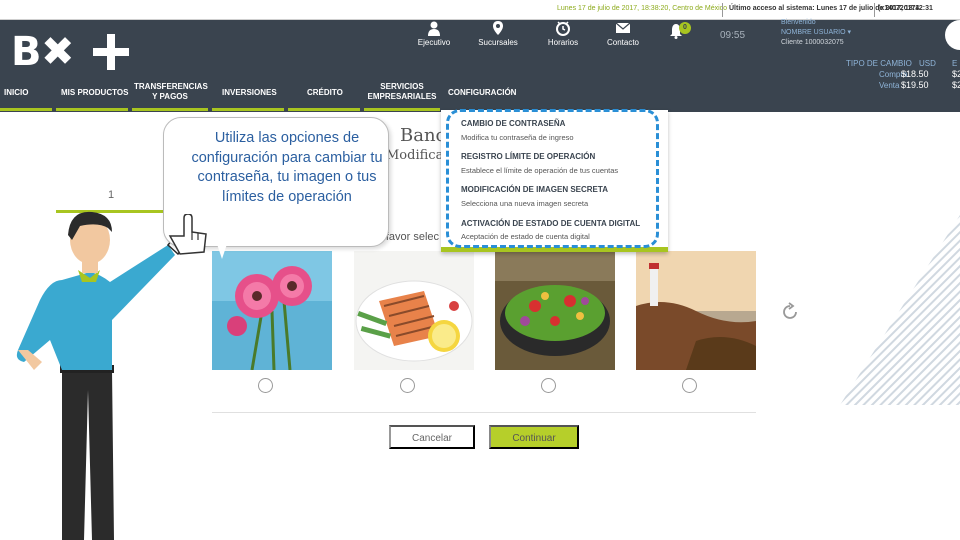 The width and height of the screenshot is (960, 540). What do you see at coordinates (70, 52) in the screenshot?
I see `bx-plus-logo: B ✖` at bounding box center [70, 52].